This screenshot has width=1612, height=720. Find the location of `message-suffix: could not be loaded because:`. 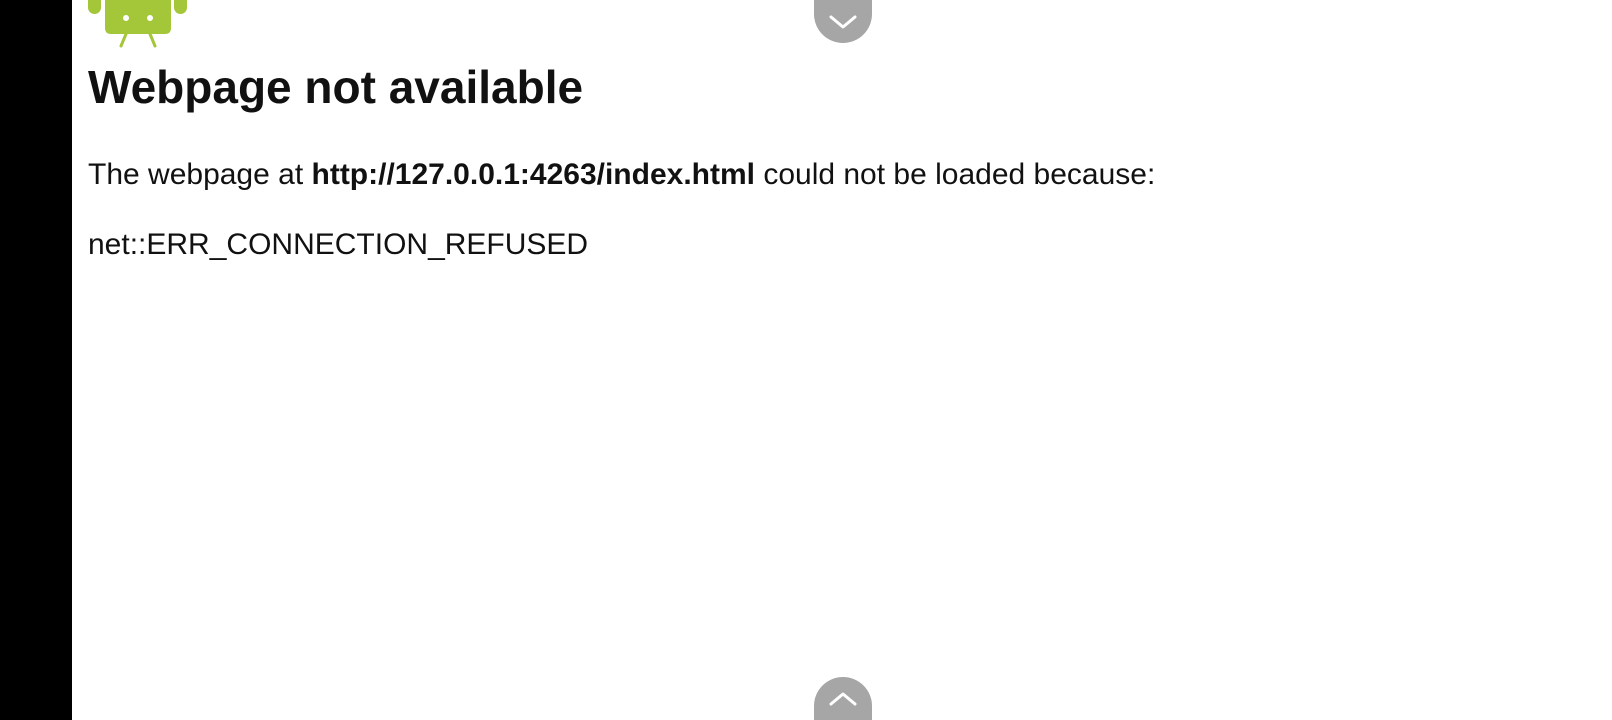

message-suffix: could not be loaded because: is located at coordinates (955, 174).